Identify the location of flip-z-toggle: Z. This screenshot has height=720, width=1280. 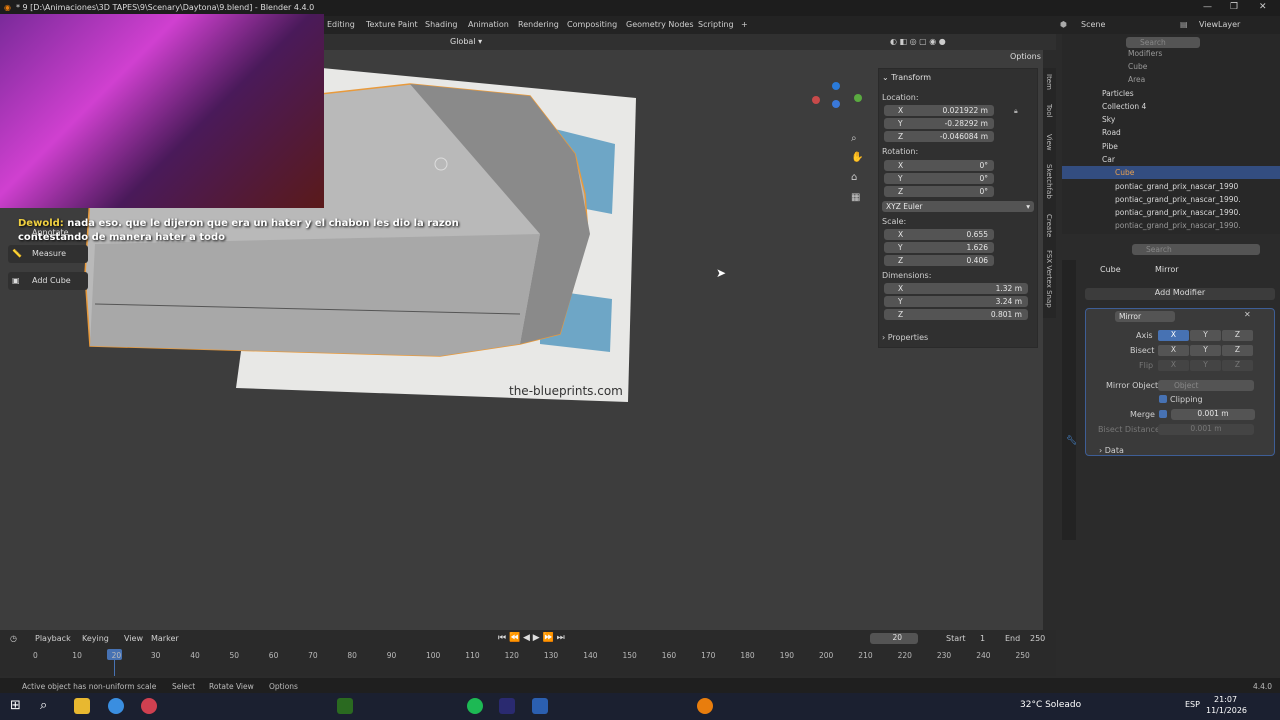
(1237, 365).